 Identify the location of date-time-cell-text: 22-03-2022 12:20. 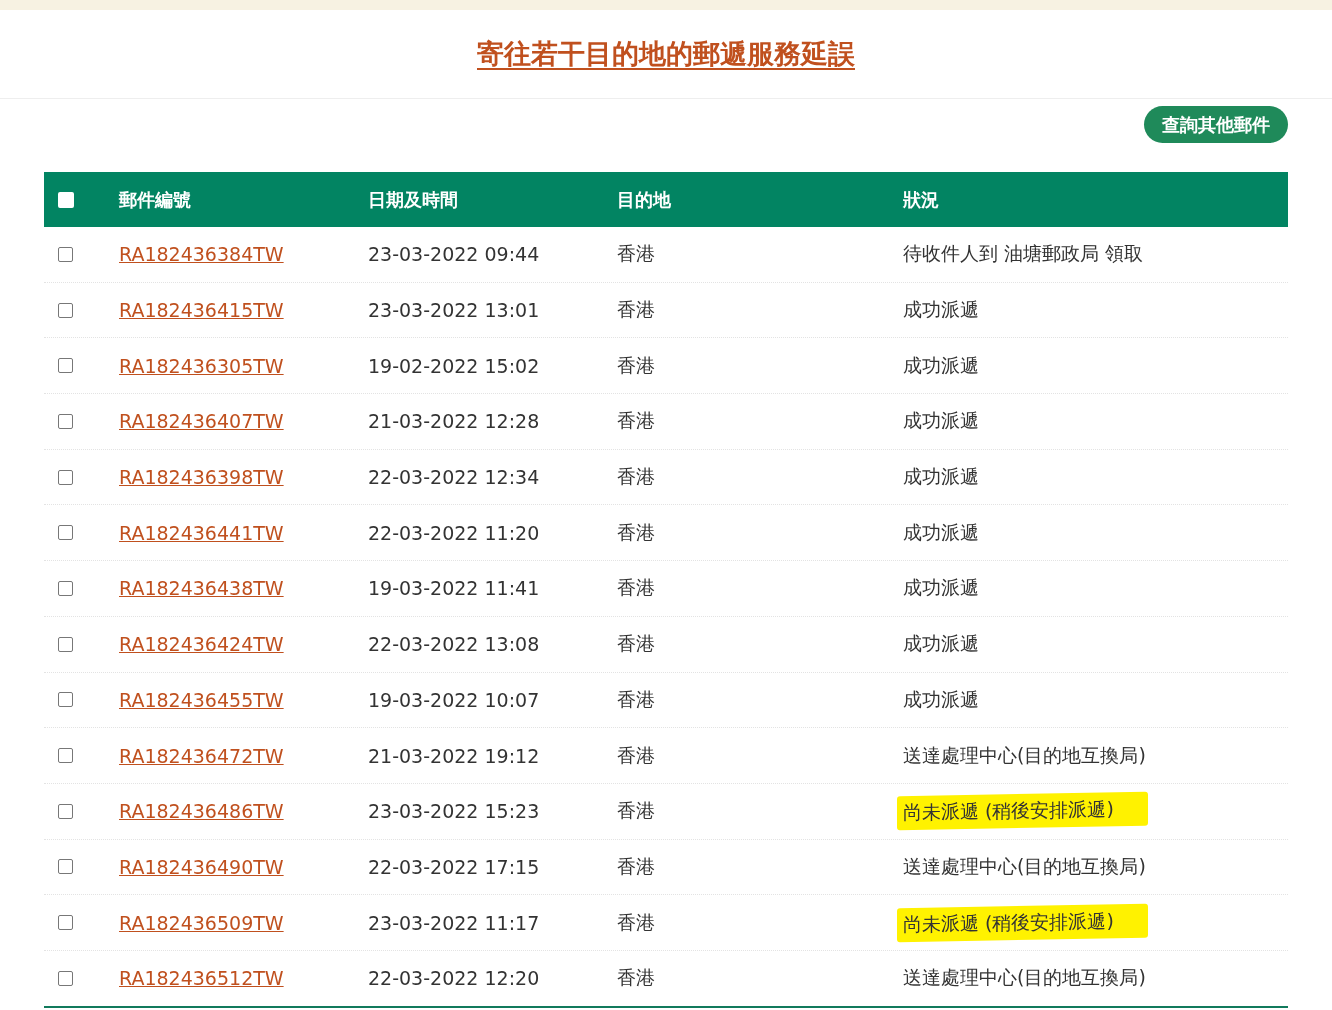
(454, 978).